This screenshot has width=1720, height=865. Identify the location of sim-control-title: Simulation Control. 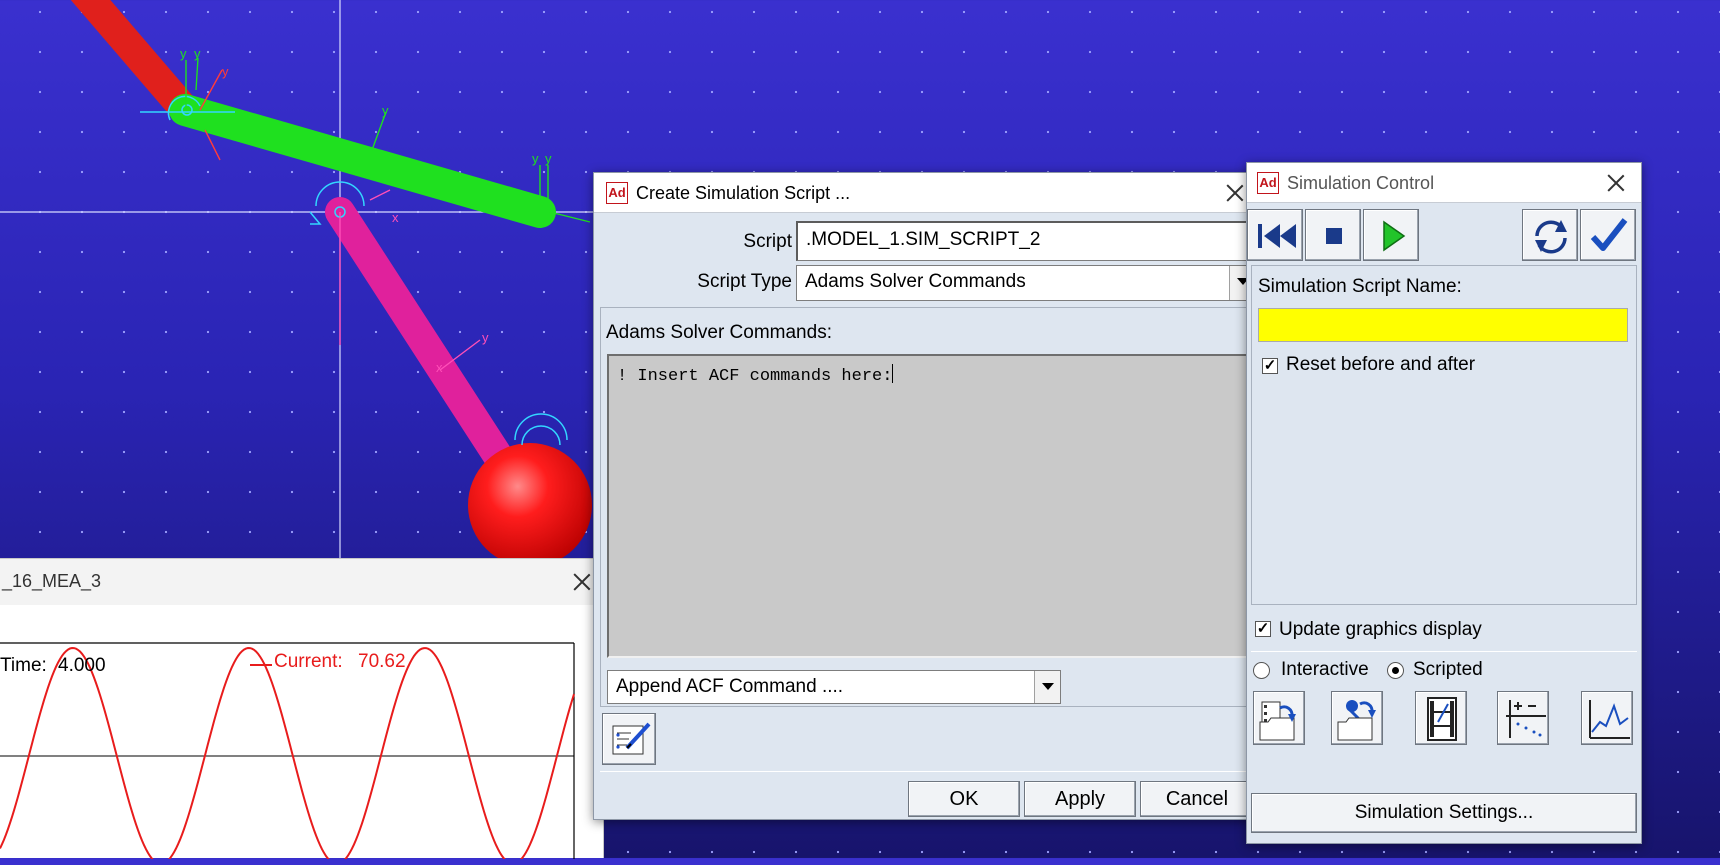
(1361, 183).